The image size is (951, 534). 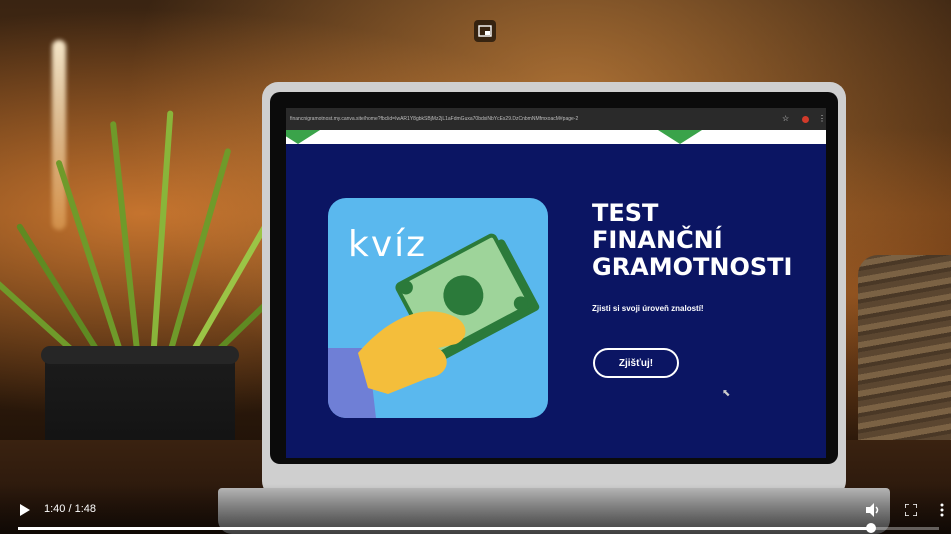 I want to click on volume-icon, so click(x=872, y=510).